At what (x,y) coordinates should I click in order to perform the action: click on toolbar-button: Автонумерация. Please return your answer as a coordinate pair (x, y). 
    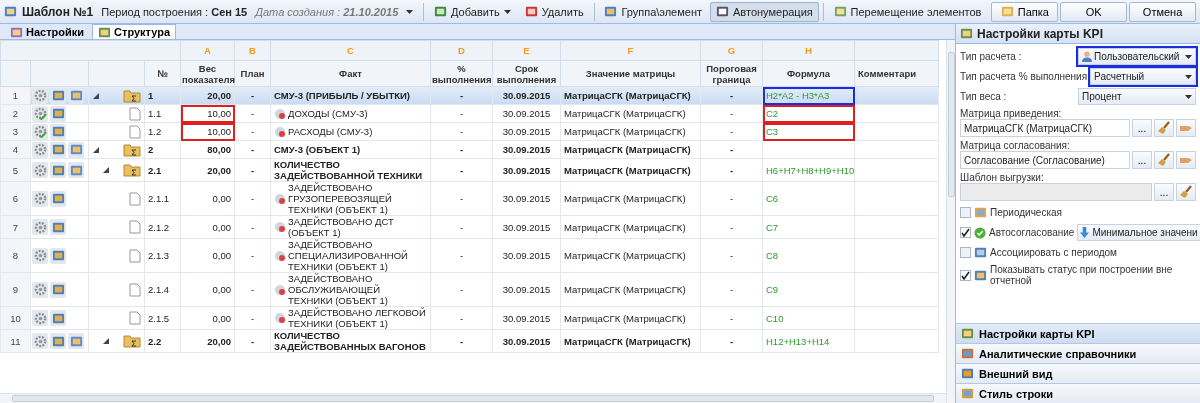
    Looking at the image, I should click on (764, 11).